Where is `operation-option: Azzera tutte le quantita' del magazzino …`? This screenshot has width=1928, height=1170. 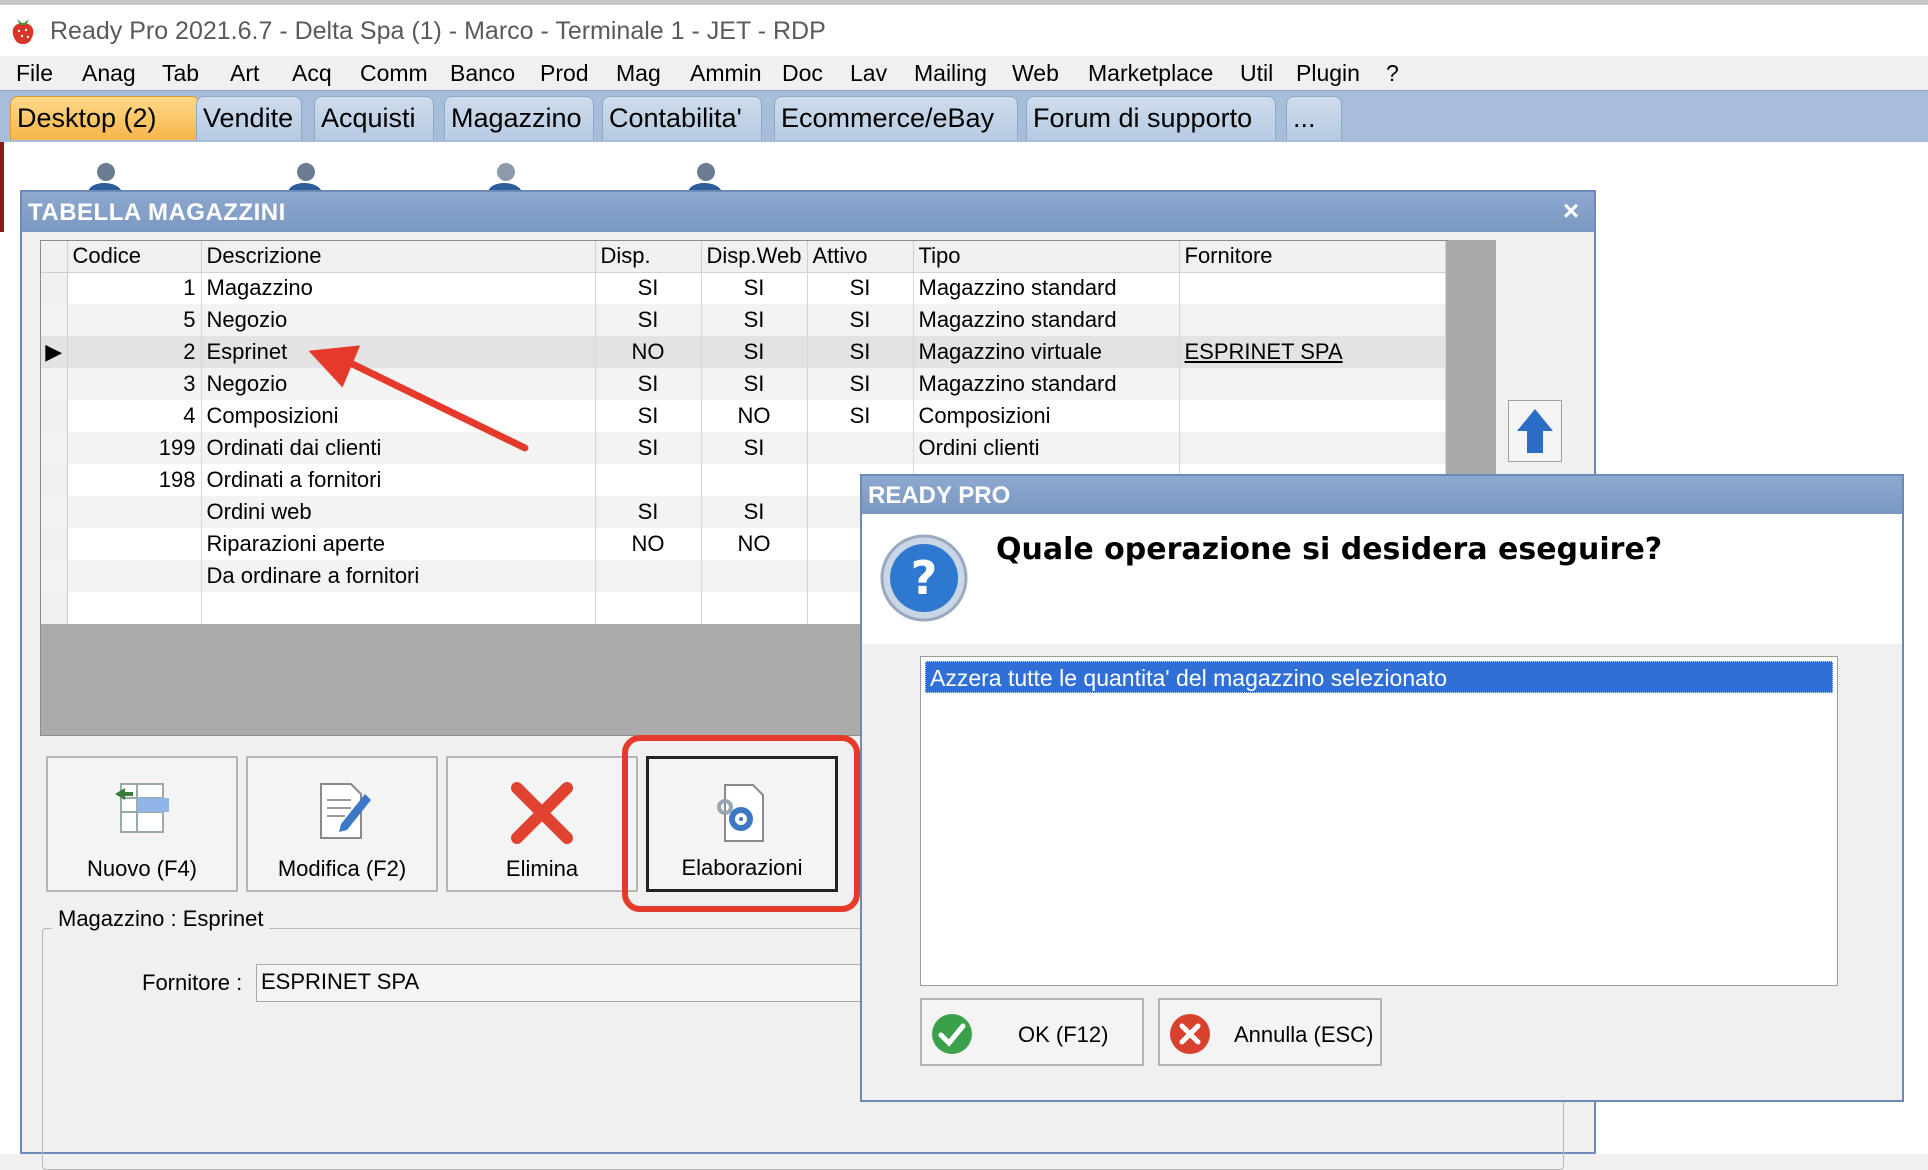 operation-option: Azzera tutte le quantita' del magazzino … is located at coordinates (1379, 677).